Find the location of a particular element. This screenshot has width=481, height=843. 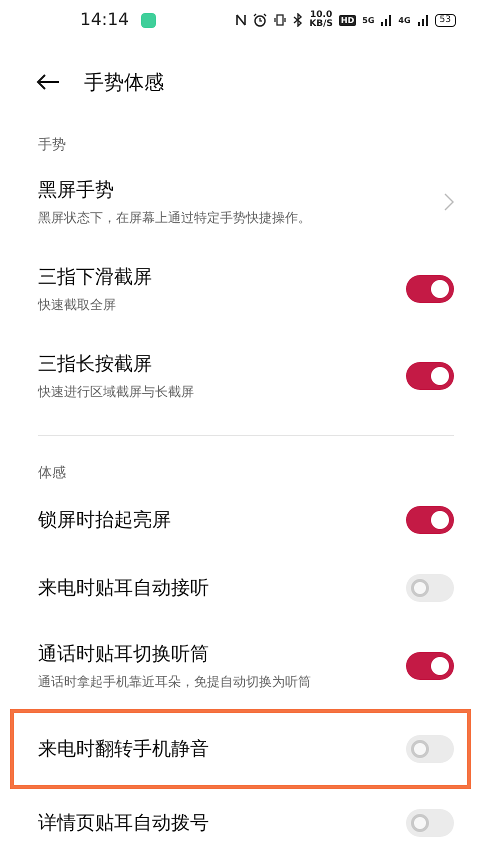

battery-level: 53 is located at coordinates (445, 20).